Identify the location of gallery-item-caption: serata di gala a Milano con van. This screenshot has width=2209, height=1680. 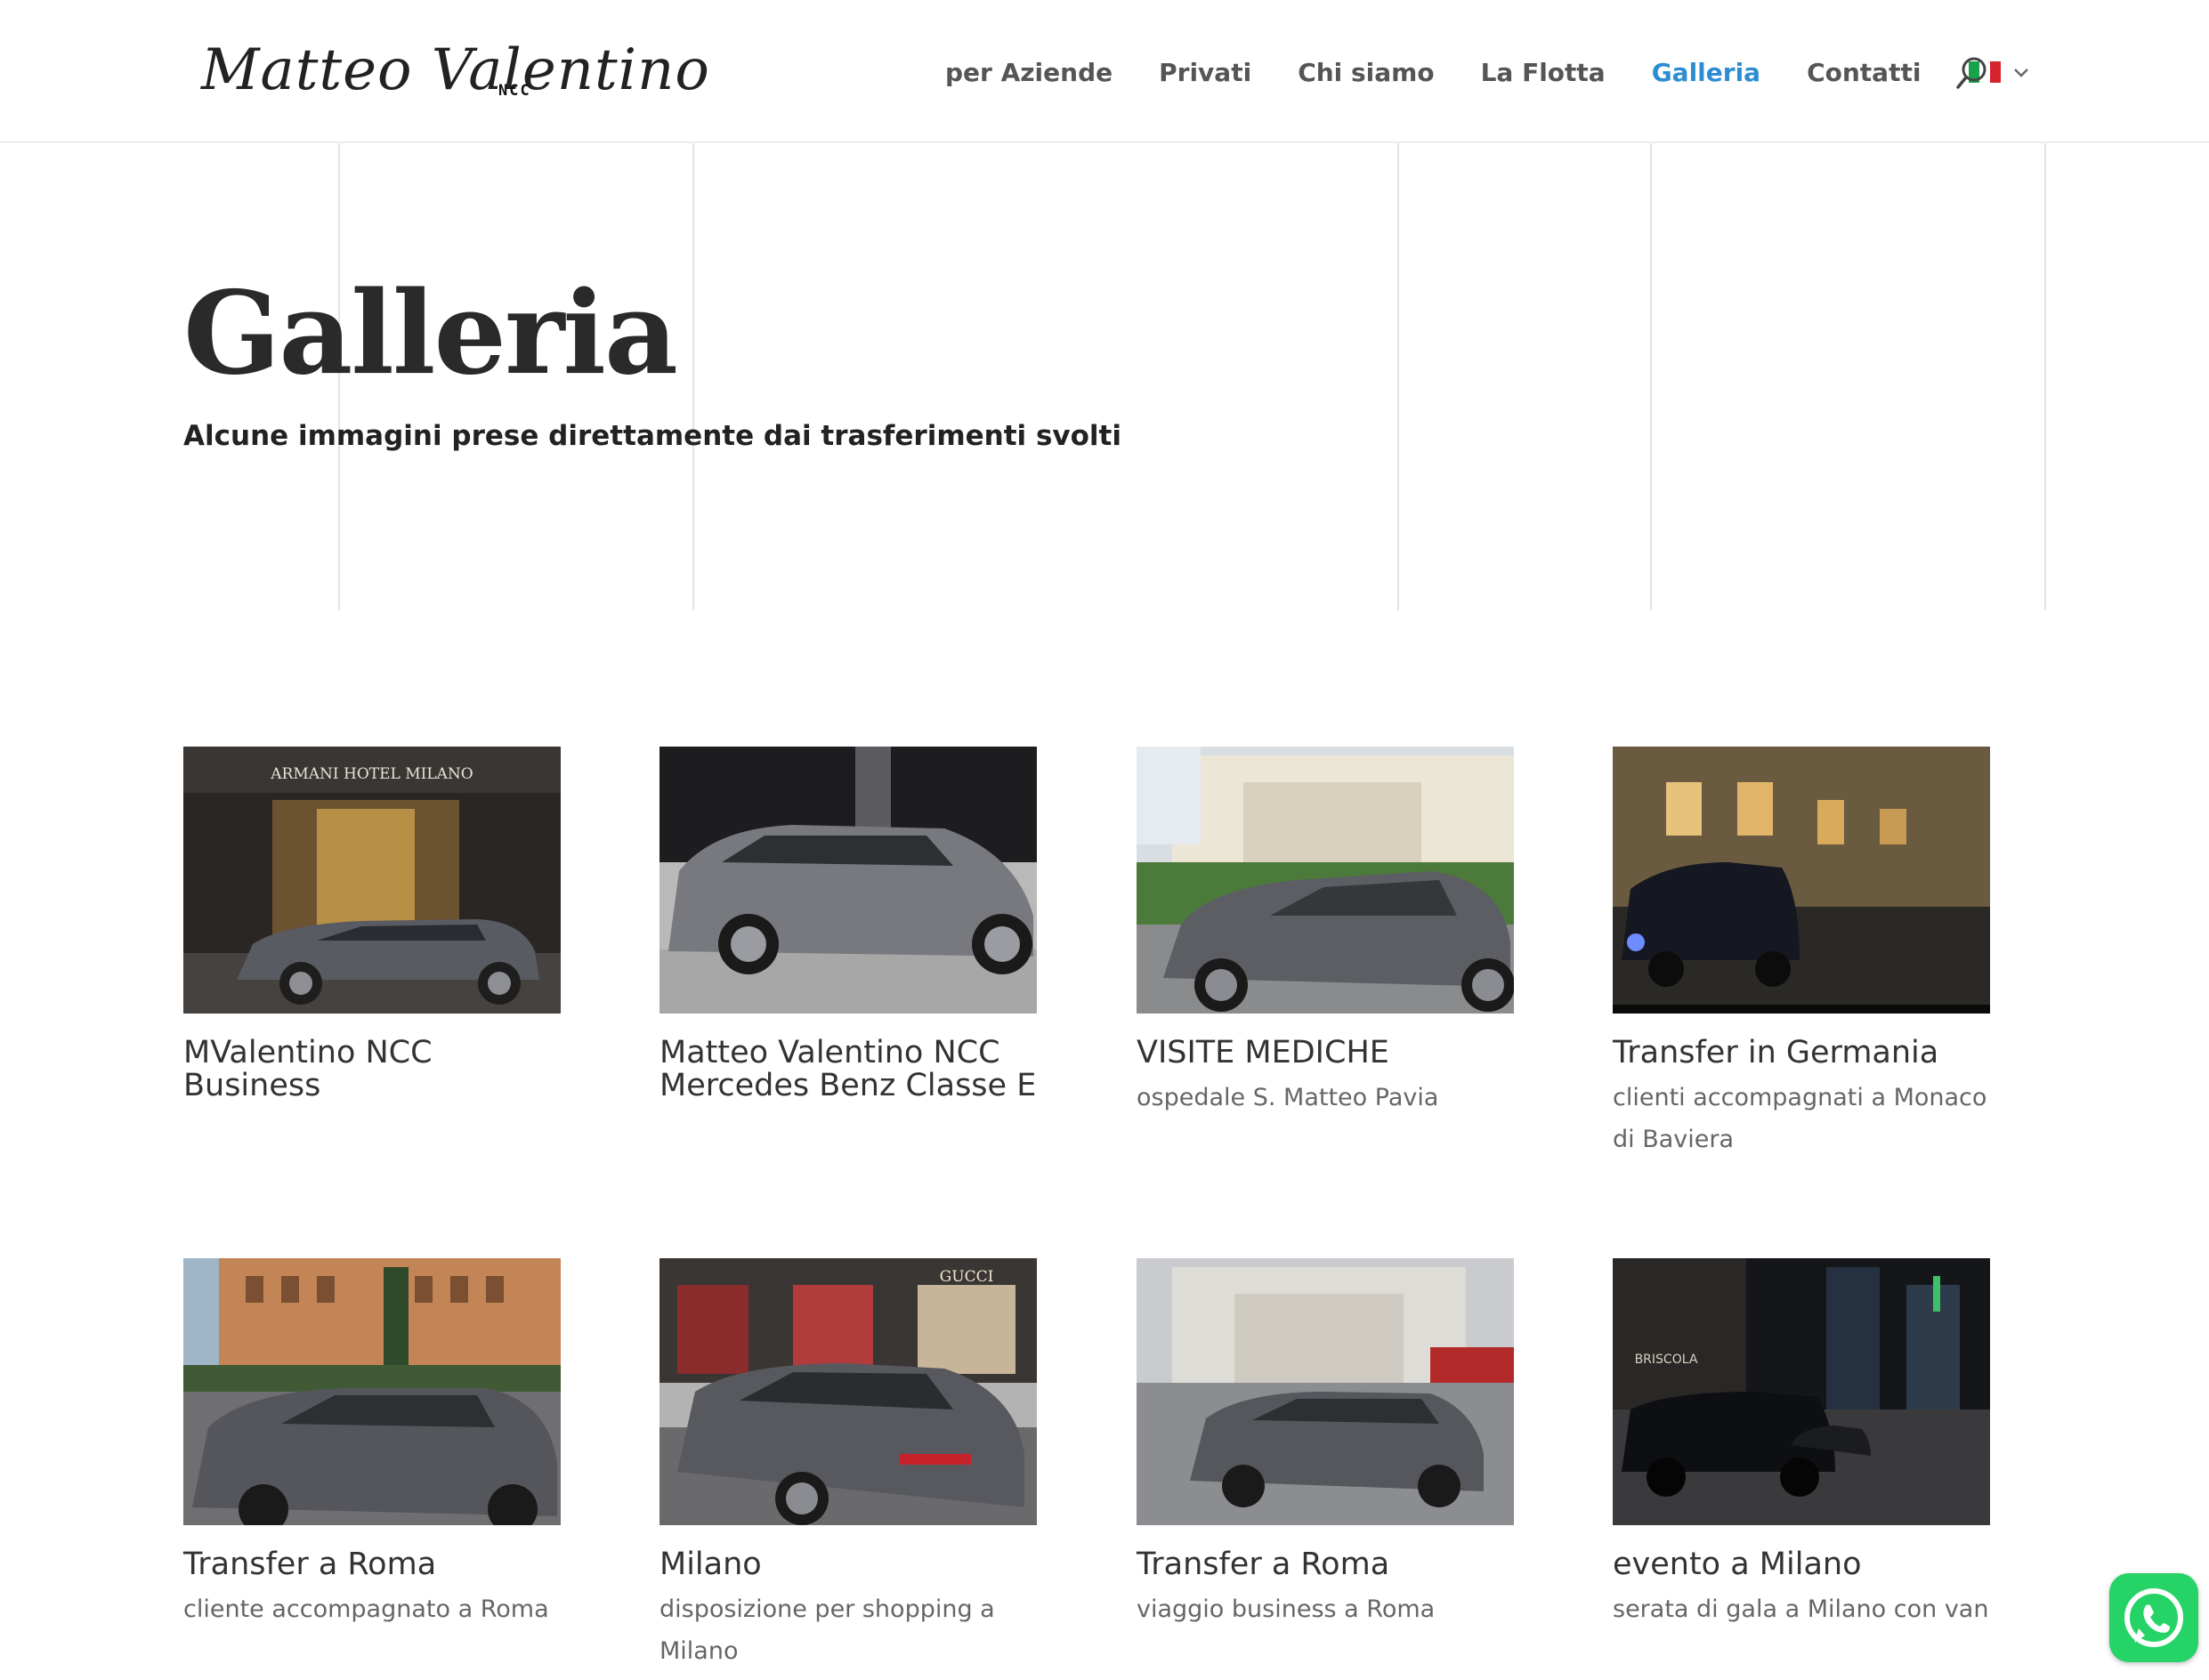
(1801, 1609).